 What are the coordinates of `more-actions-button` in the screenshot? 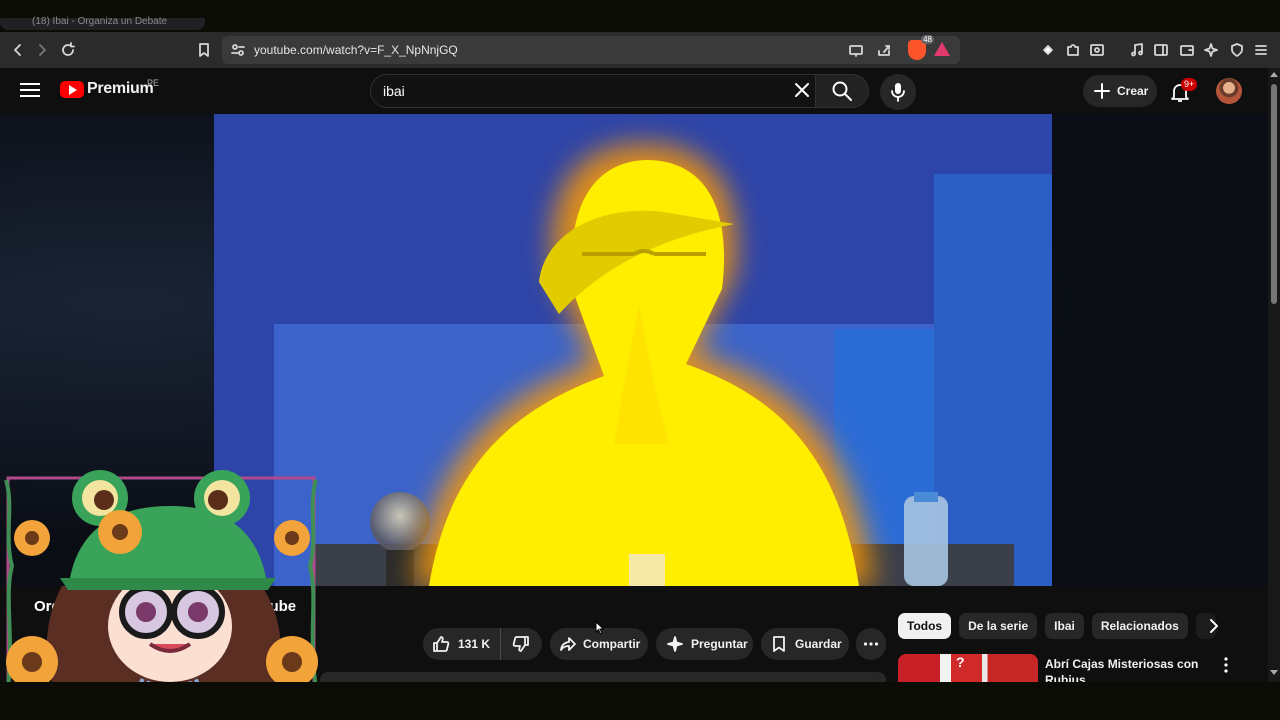 It's located at (871, 644).